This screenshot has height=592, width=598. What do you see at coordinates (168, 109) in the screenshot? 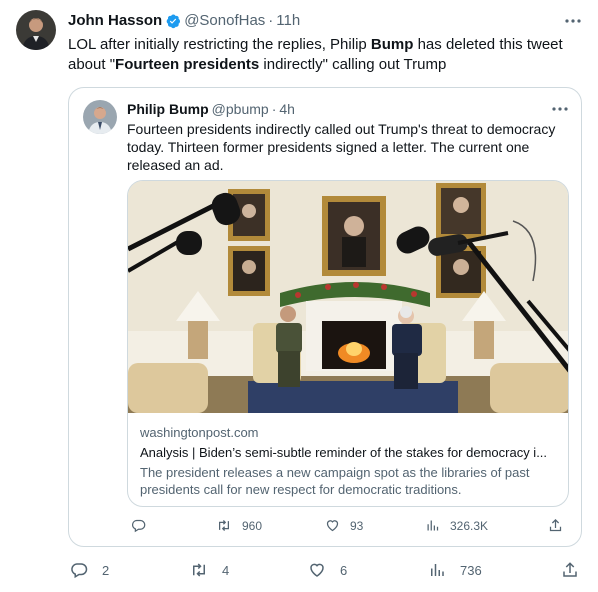
I see `quoted-author-name: Philip Bump` at bounding box center [168, 109].